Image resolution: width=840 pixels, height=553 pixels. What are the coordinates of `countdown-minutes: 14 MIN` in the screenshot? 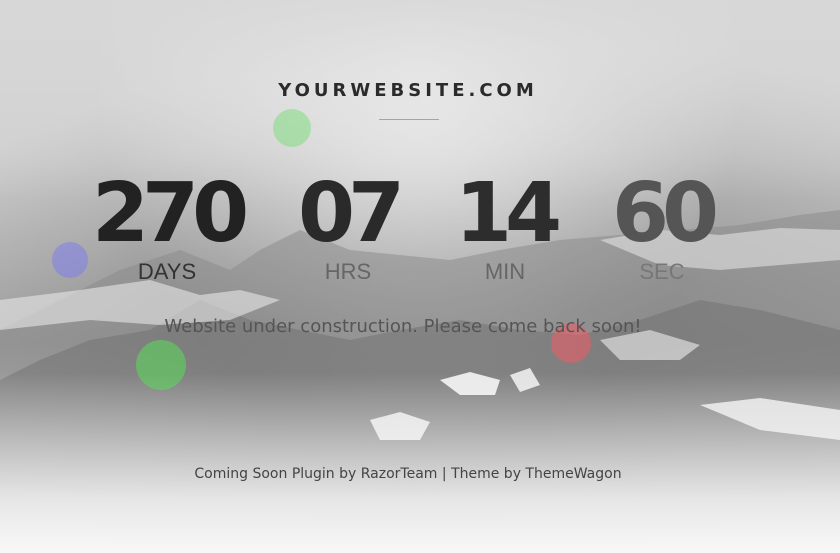 It's located at (508, 225).